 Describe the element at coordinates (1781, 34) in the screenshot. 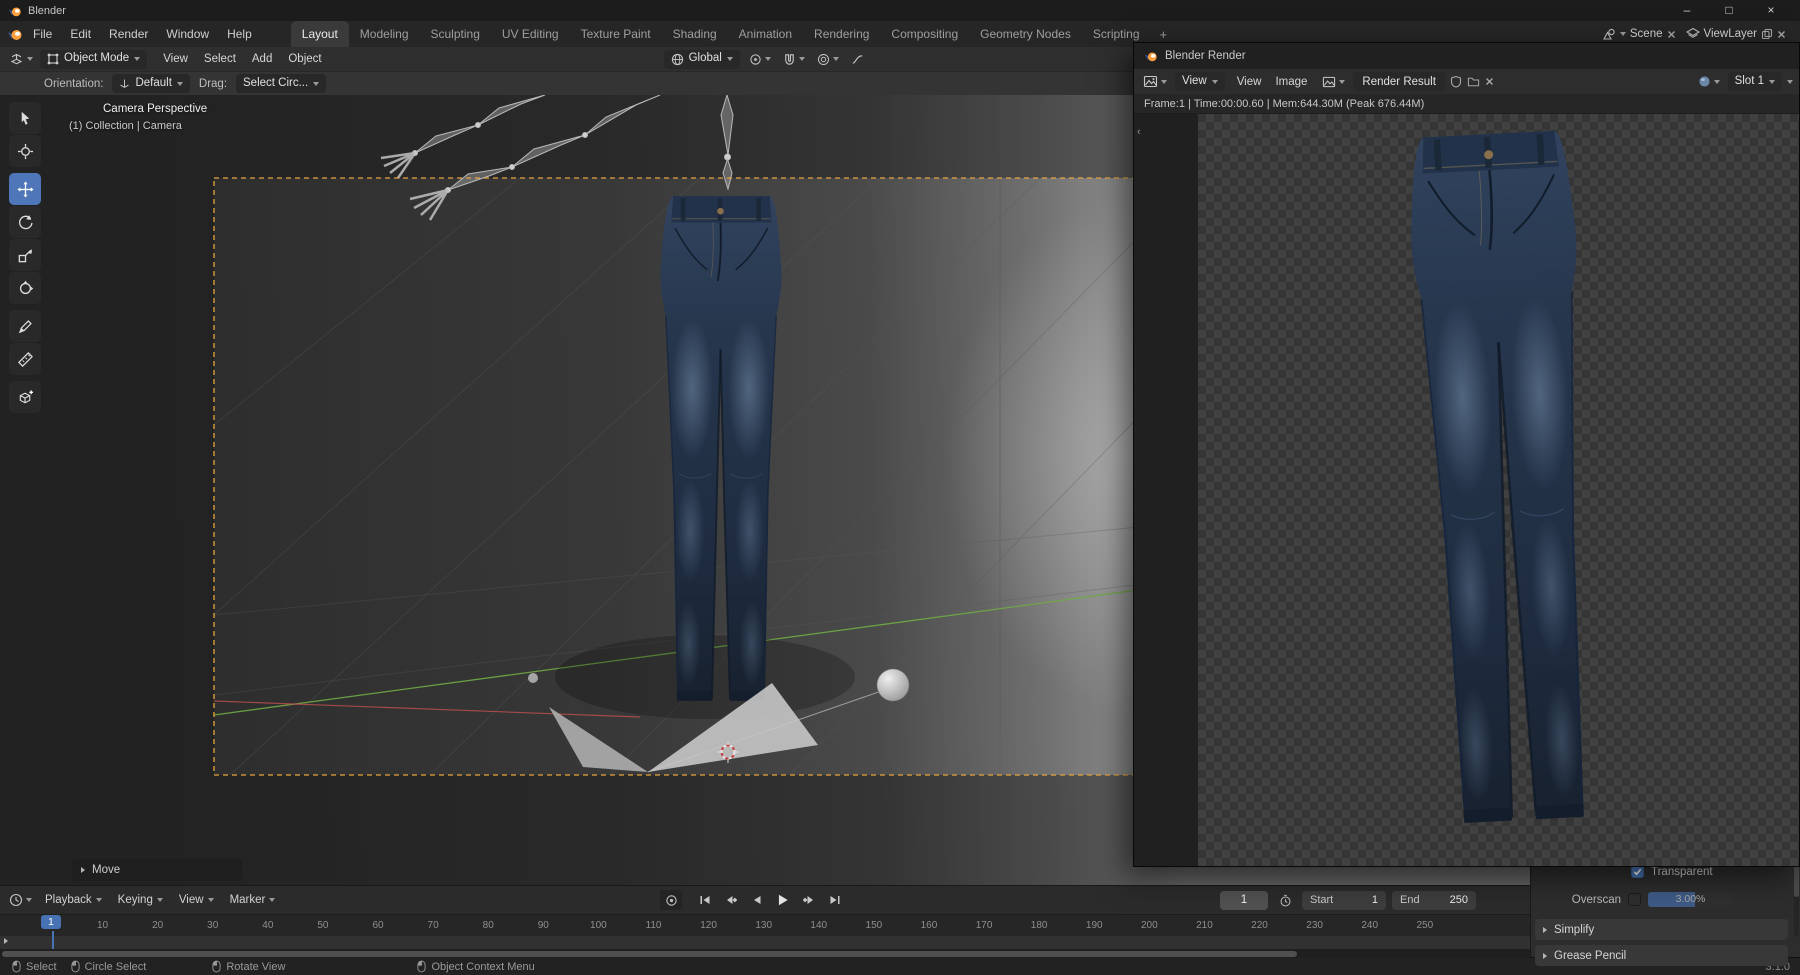

I see `remove-viewlayer-icon` at that location.